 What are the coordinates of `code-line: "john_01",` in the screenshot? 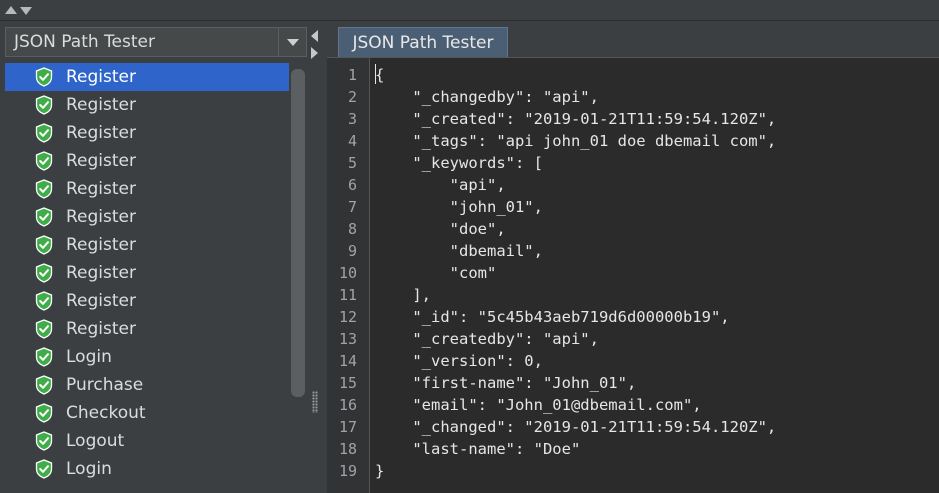 It's located at (459, 207).